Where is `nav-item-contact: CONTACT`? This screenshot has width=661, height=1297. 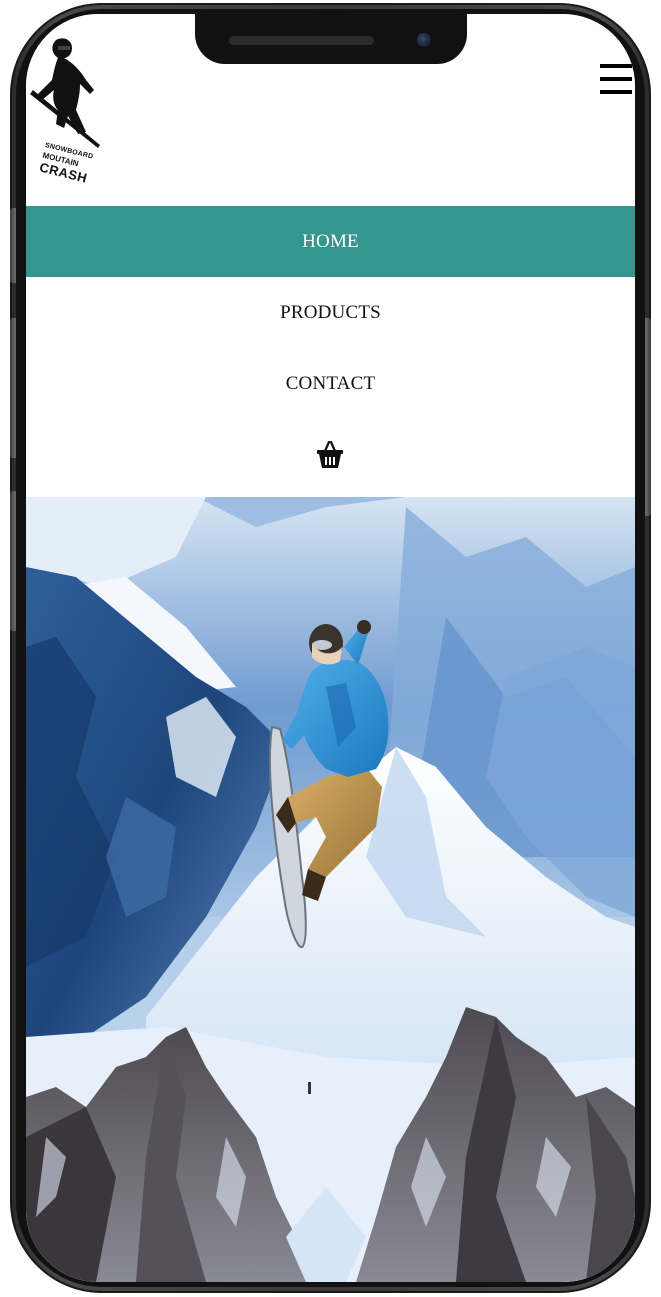 nav-item-contact: CONTACT is located at coordinates (330, 383).